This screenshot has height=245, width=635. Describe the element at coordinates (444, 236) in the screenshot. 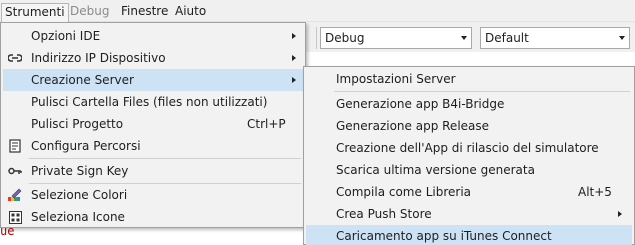

I see `menu-item-label: Caricamento app su iTunes Connect` at that location.